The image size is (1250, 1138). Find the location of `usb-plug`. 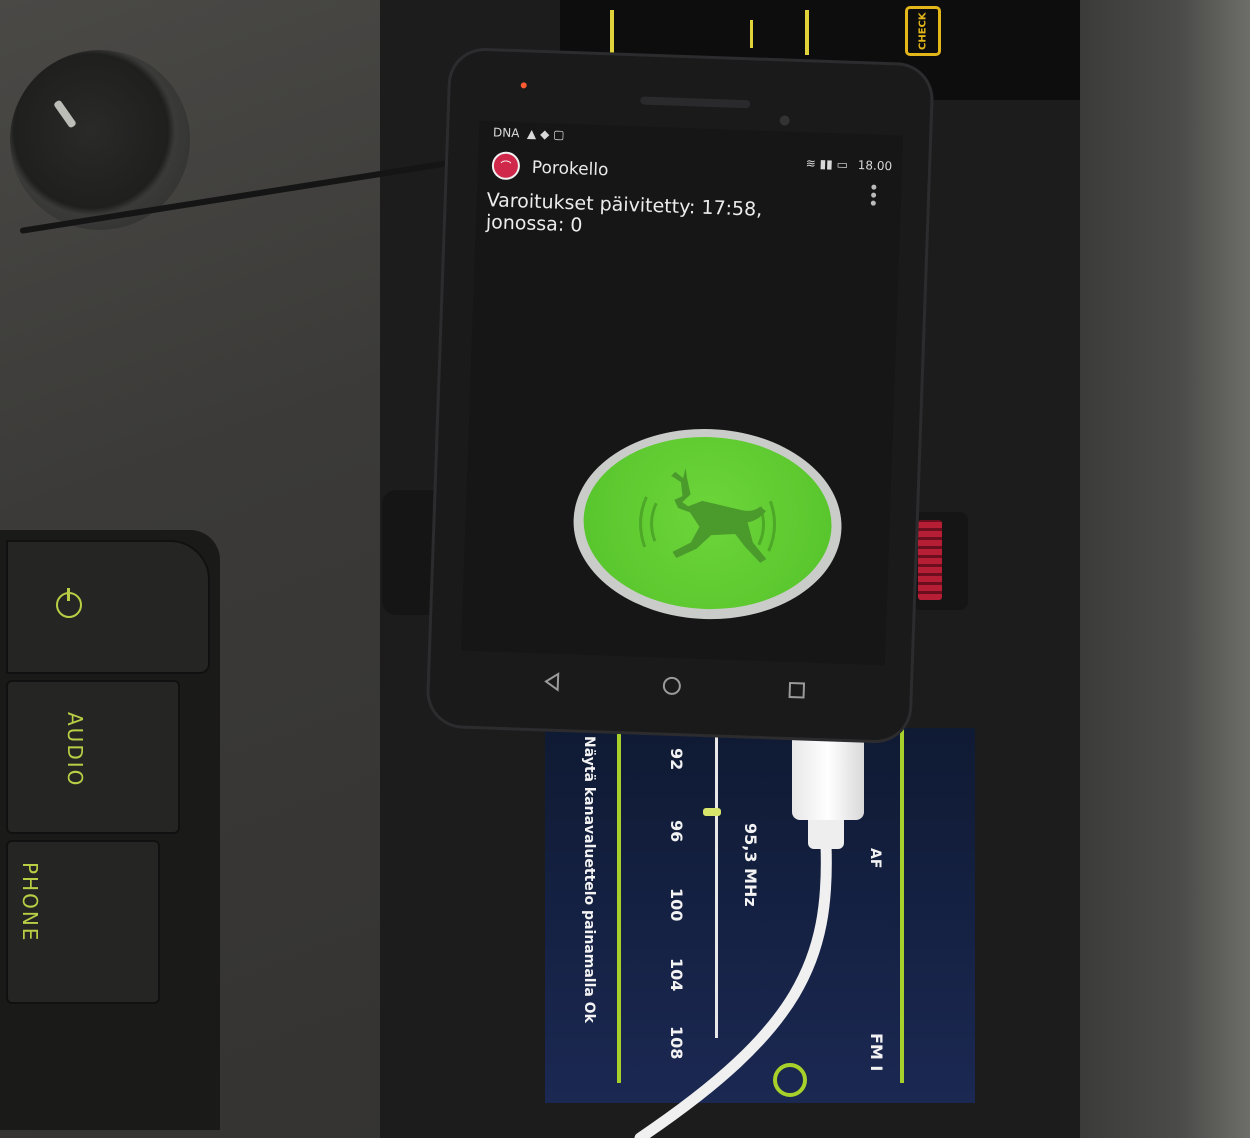

usb-plug is located at coordinates (828, 774).